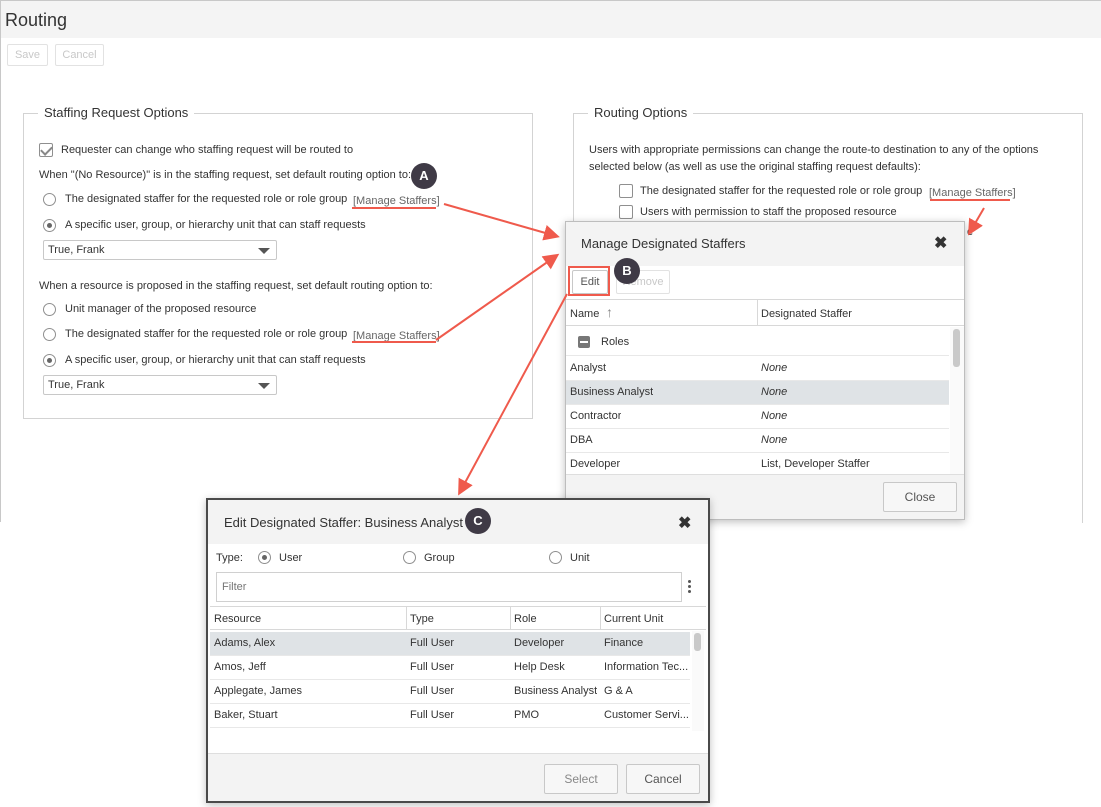 This screenshot has width=1101, height=807. Describe the element at coordinates (513, 394) in the screenshot. I see `arrow-d` at that location.